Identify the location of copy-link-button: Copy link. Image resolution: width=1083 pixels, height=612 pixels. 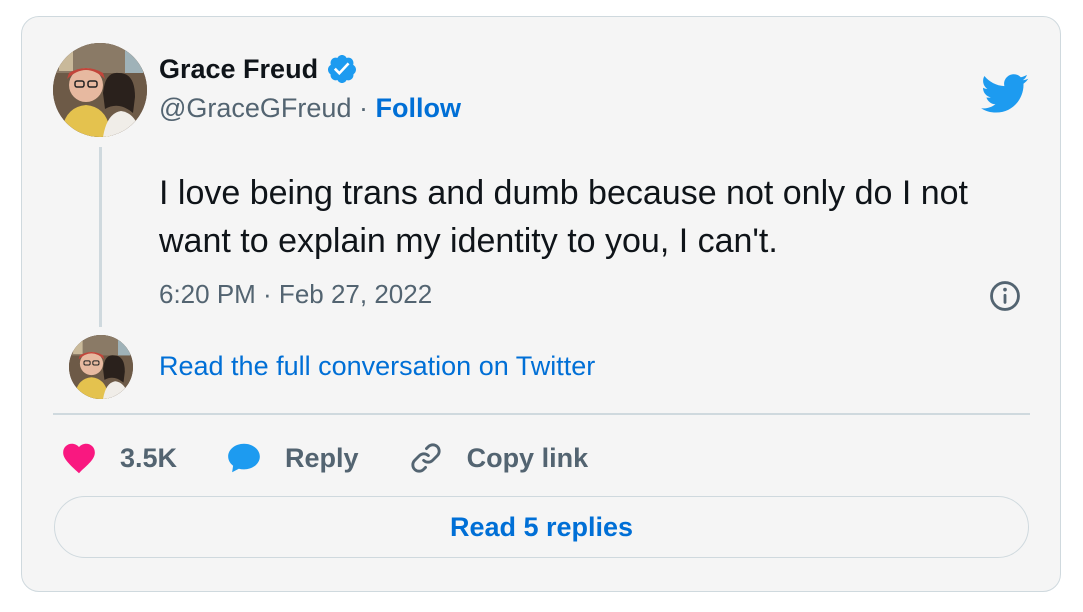
(498, 458).